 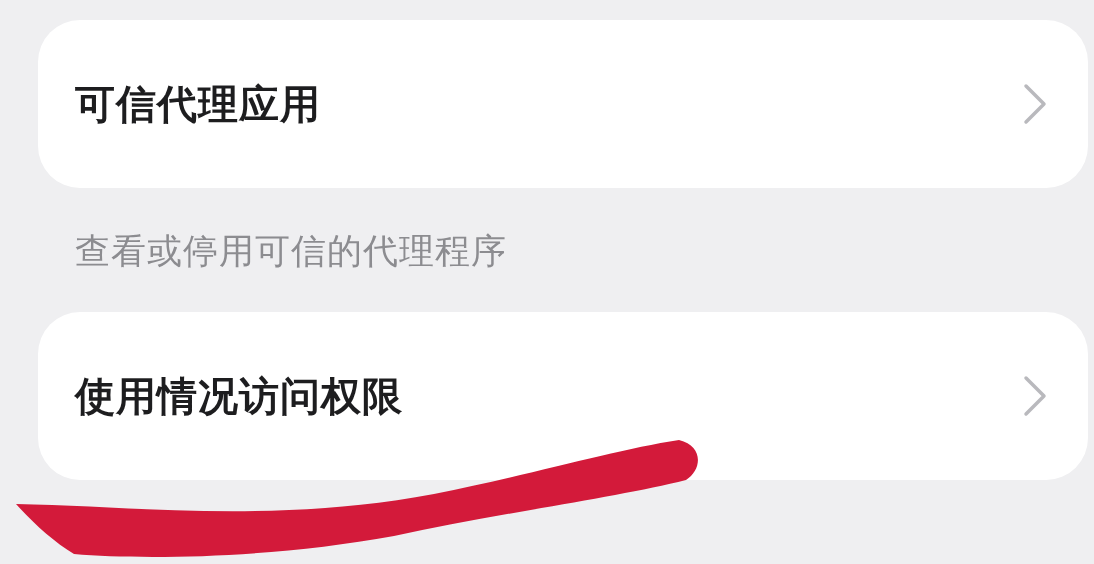 I want to click on caption-text: 查看或停用可信的代理程序, so click(x=291, y=251).